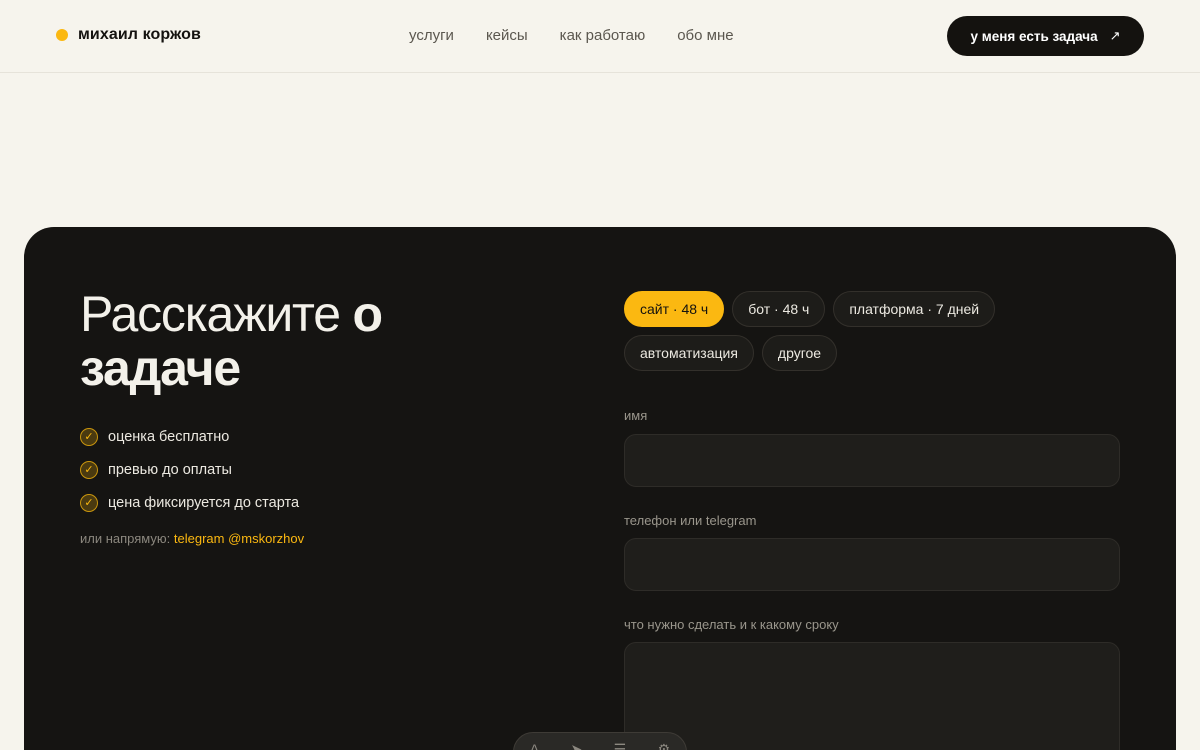 Image resolution: width=1200 pixels, height=750 pixels. Describe the element at coordinates (799, 353) in the screenshot. I see `chip-other: другое` at that location.